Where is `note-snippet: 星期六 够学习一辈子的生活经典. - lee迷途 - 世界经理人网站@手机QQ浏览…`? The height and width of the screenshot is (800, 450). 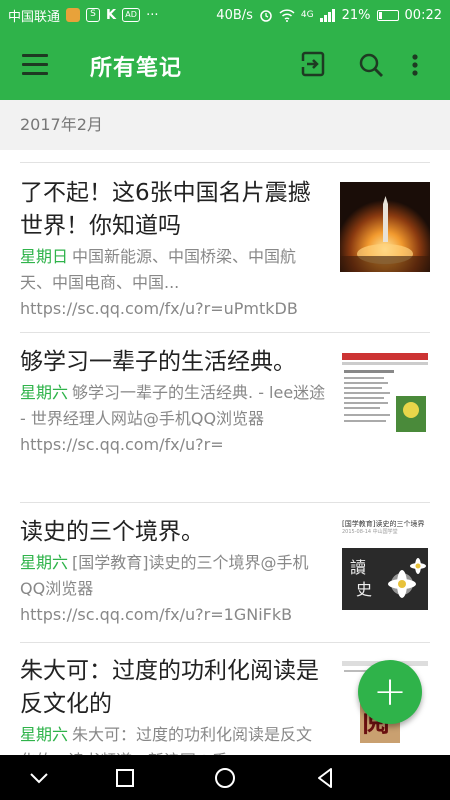 note-snippet: 星期六 够学习一辈子的生活经典. - lee迷途 - 世界经理人网站@手机QQ浏览… is located at coordinates (174, 419).